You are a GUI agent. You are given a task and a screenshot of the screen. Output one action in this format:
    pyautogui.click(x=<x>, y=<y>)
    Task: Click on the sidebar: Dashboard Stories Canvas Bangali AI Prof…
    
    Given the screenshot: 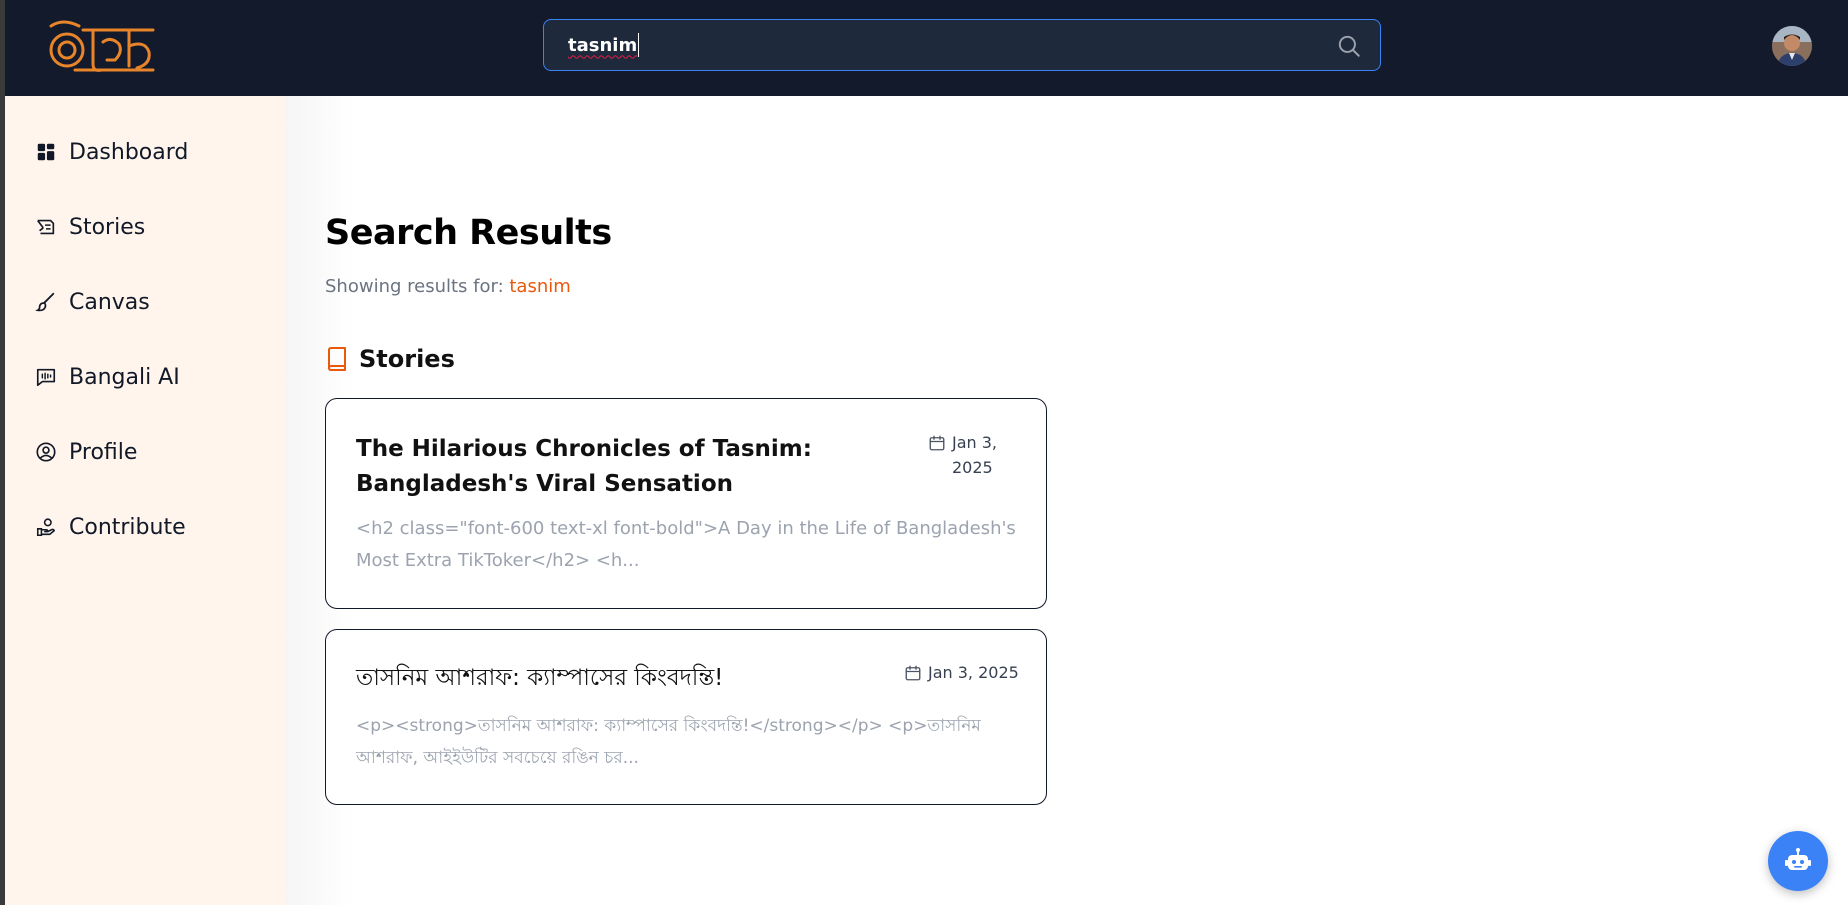 What is the action you would take?
    pyautogui.click(x=145, y=500)
    